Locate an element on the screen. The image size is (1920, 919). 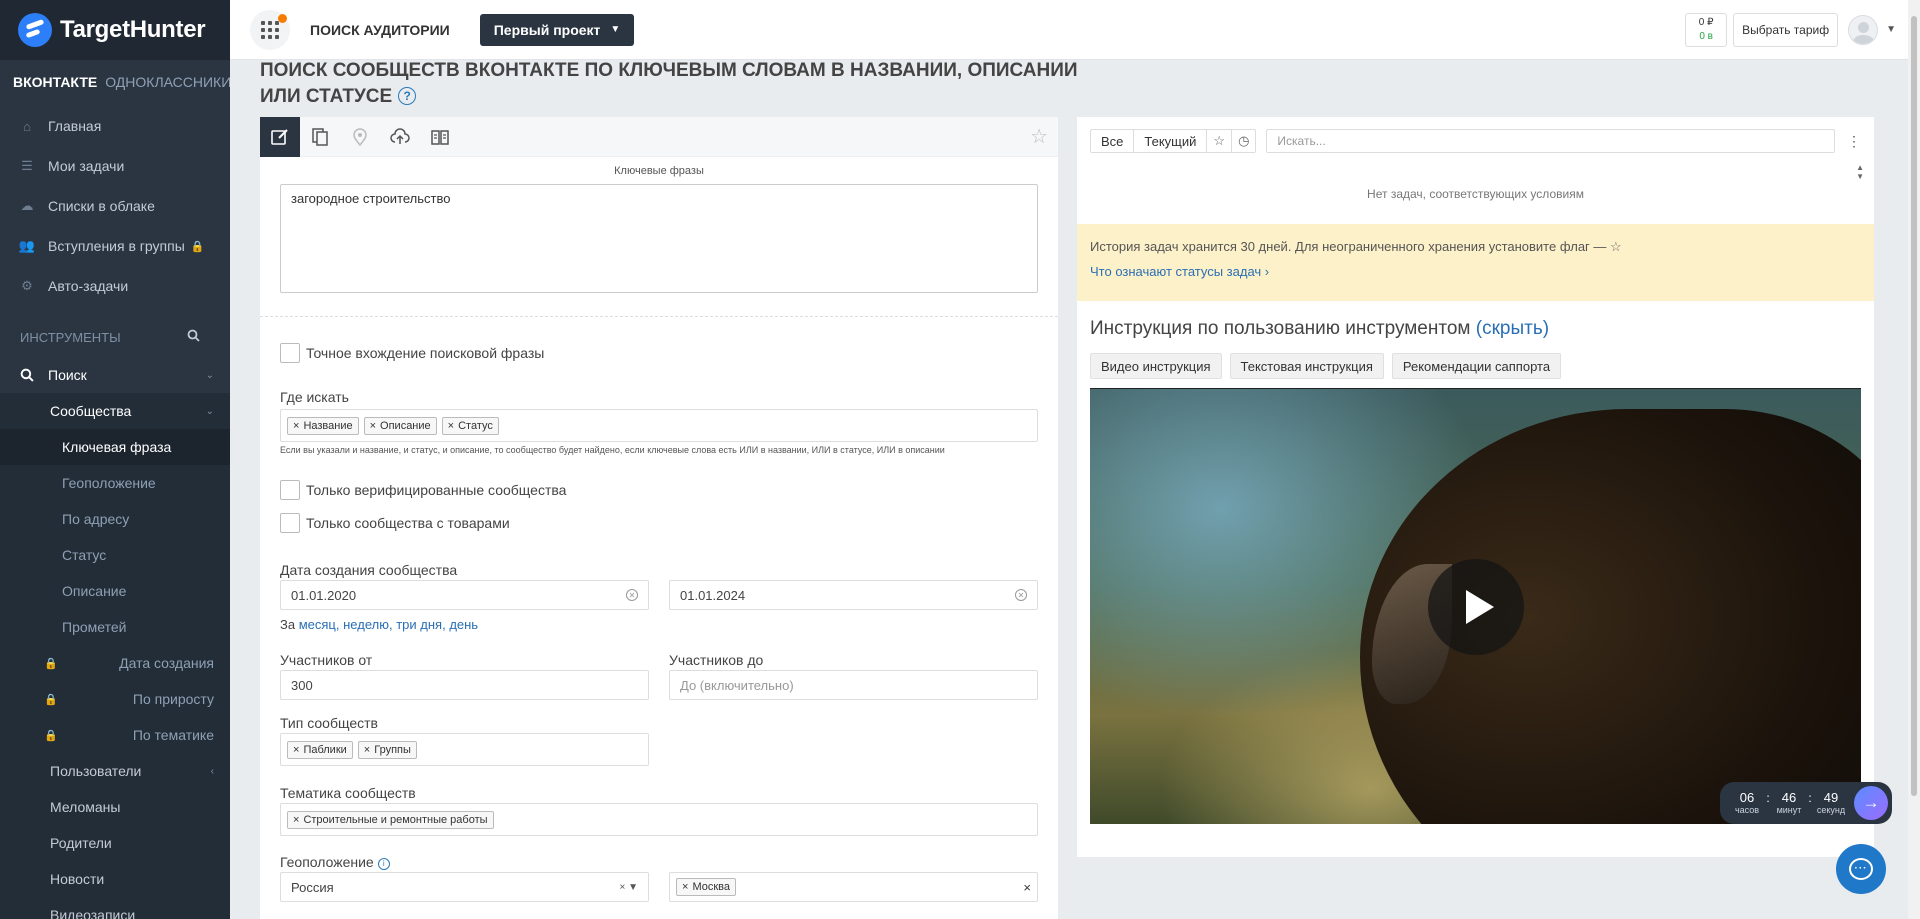
period-week-link: неделю, is located at coordinates (367, 624).